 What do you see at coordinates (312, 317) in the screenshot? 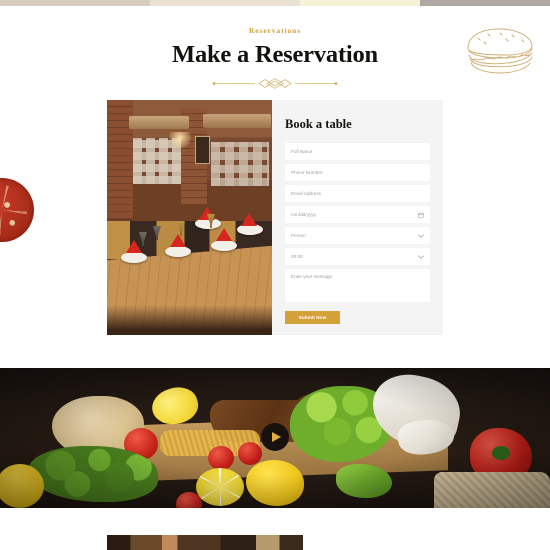
I see `submit-now-button: Submit Now` at bounding box center [312, 317].